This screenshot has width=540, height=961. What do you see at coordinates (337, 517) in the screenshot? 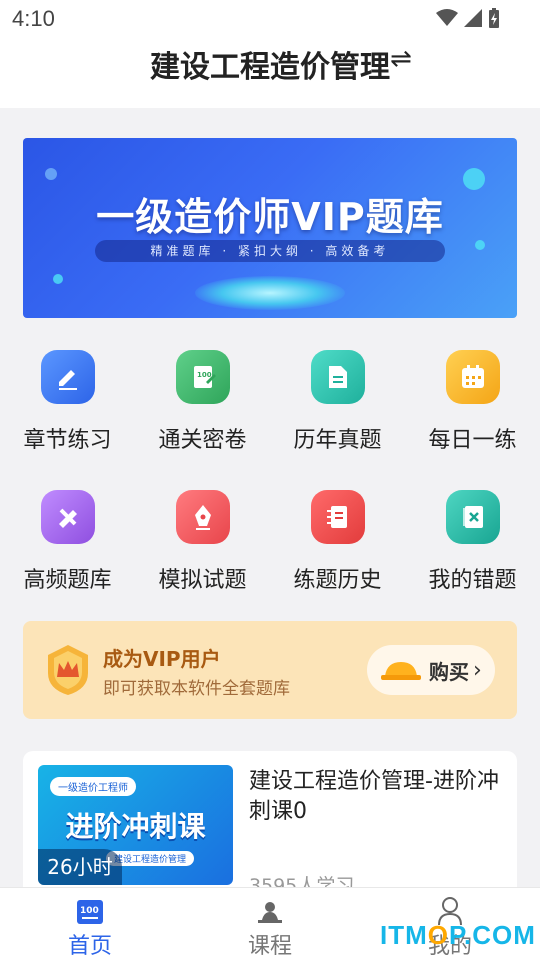
I see `notebook-icon` at bounding box center [337, 517].